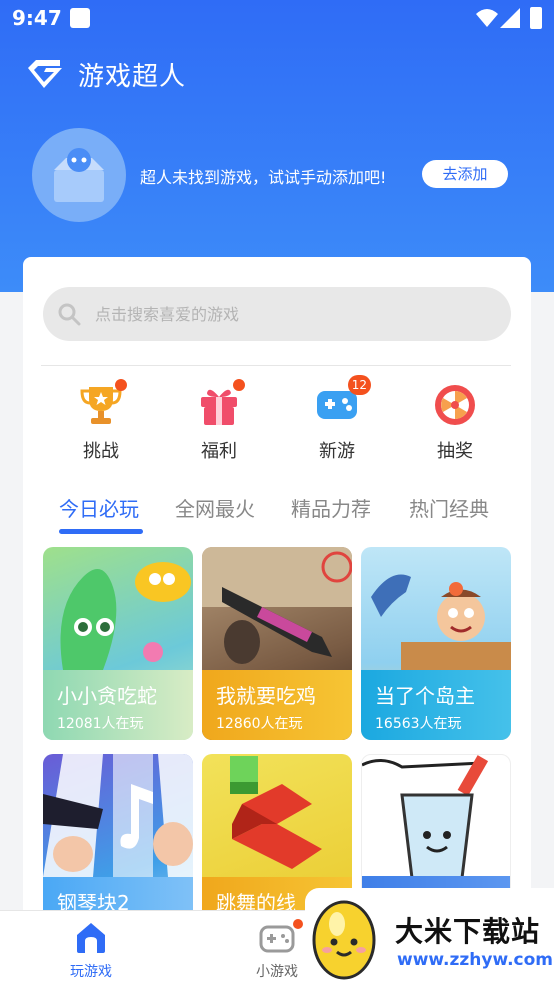  I want to click on site-watermark: 大米下载站 www.zzhyw.com, so click(429, 936).